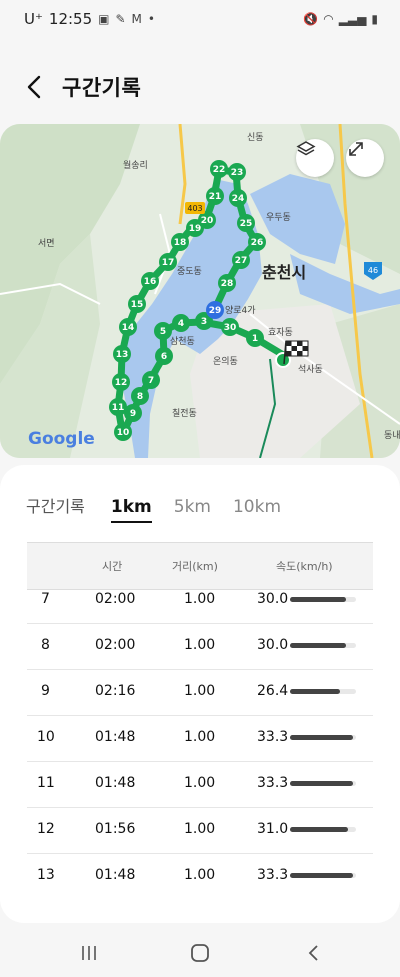 Image resolution: width=400 pixels, height=977 pixels. Describe the element at coordinates (315, 158) in the screenshot. I see `map-layers-button` at that location.